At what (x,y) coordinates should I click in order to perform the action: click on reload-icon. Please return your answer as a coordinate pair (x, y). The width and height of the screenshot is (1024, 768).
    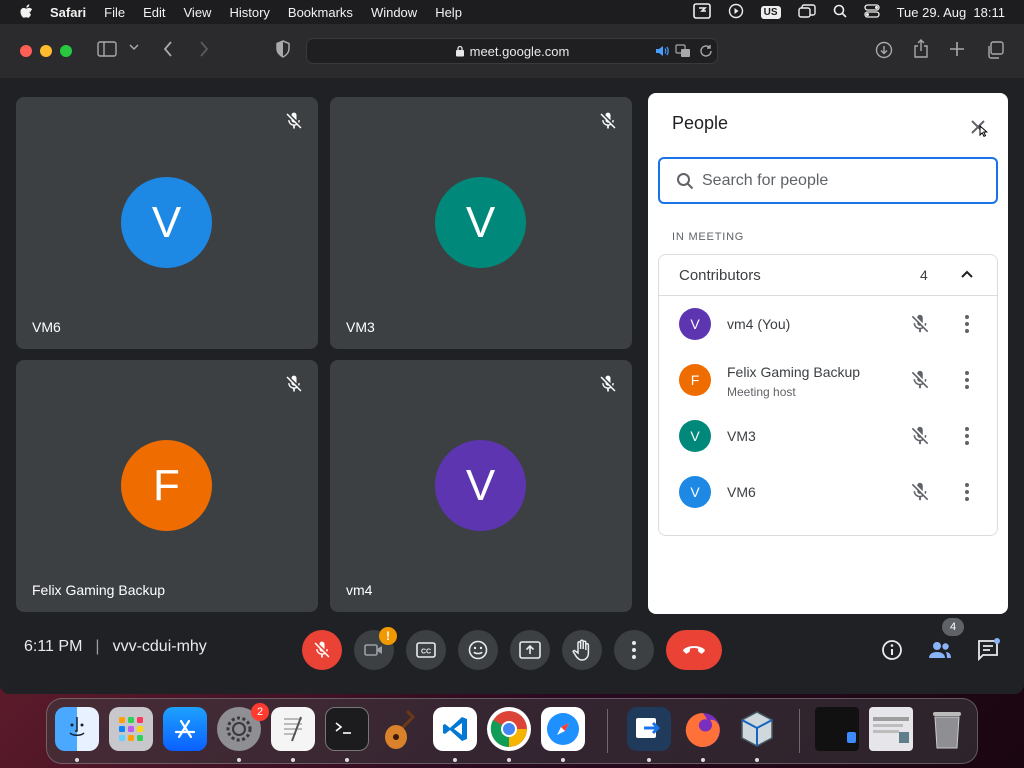
    Looking at the image, I should click on (706, 51).